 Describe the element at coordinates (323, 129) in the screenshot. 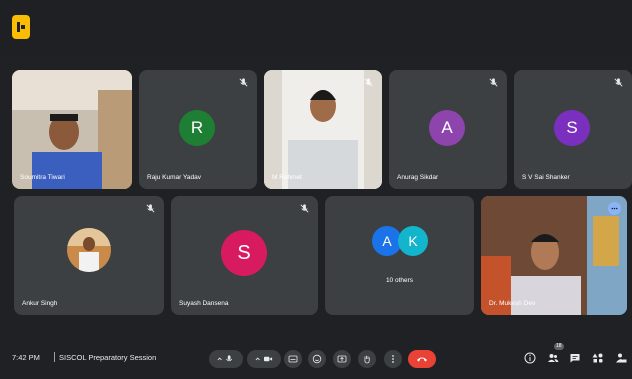

I see `participant-tile-rahmet: M Rahmet` at that location.